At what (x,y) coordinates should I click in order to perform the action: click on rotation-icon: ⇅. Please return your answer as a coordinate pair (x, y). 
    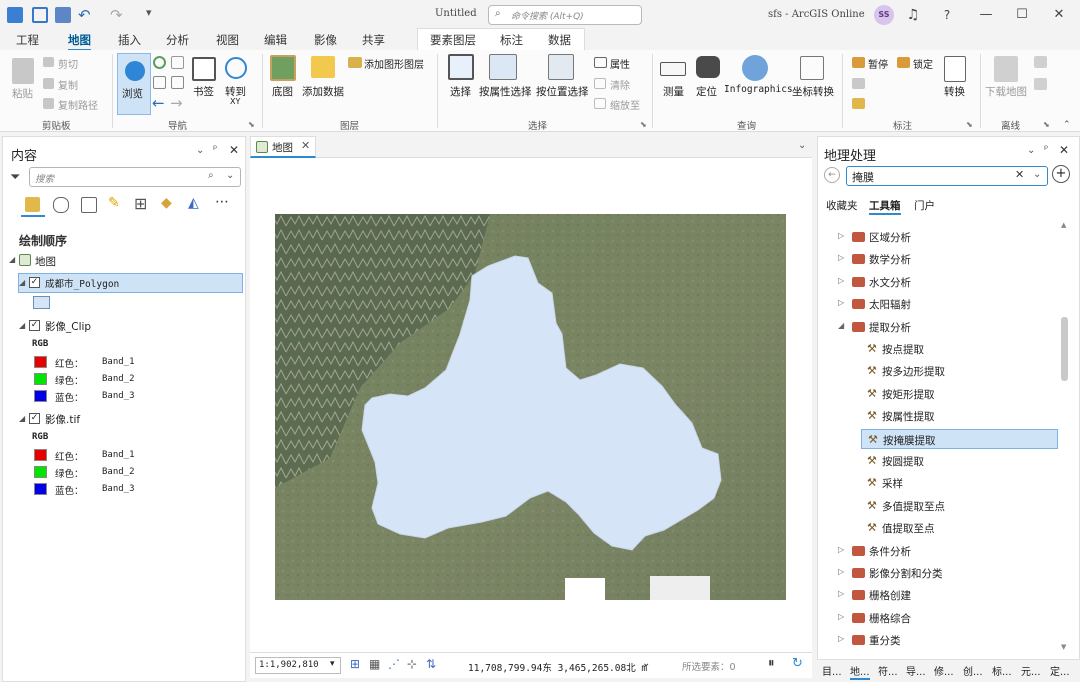
    Looking at the image, I should click on (431, 664).